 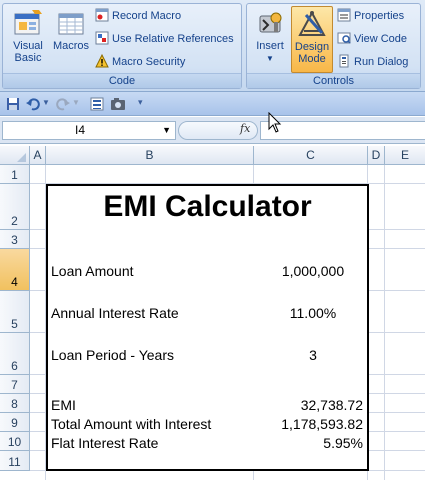 I want to click on macros-button: Macros, so click(x=71, y=29).